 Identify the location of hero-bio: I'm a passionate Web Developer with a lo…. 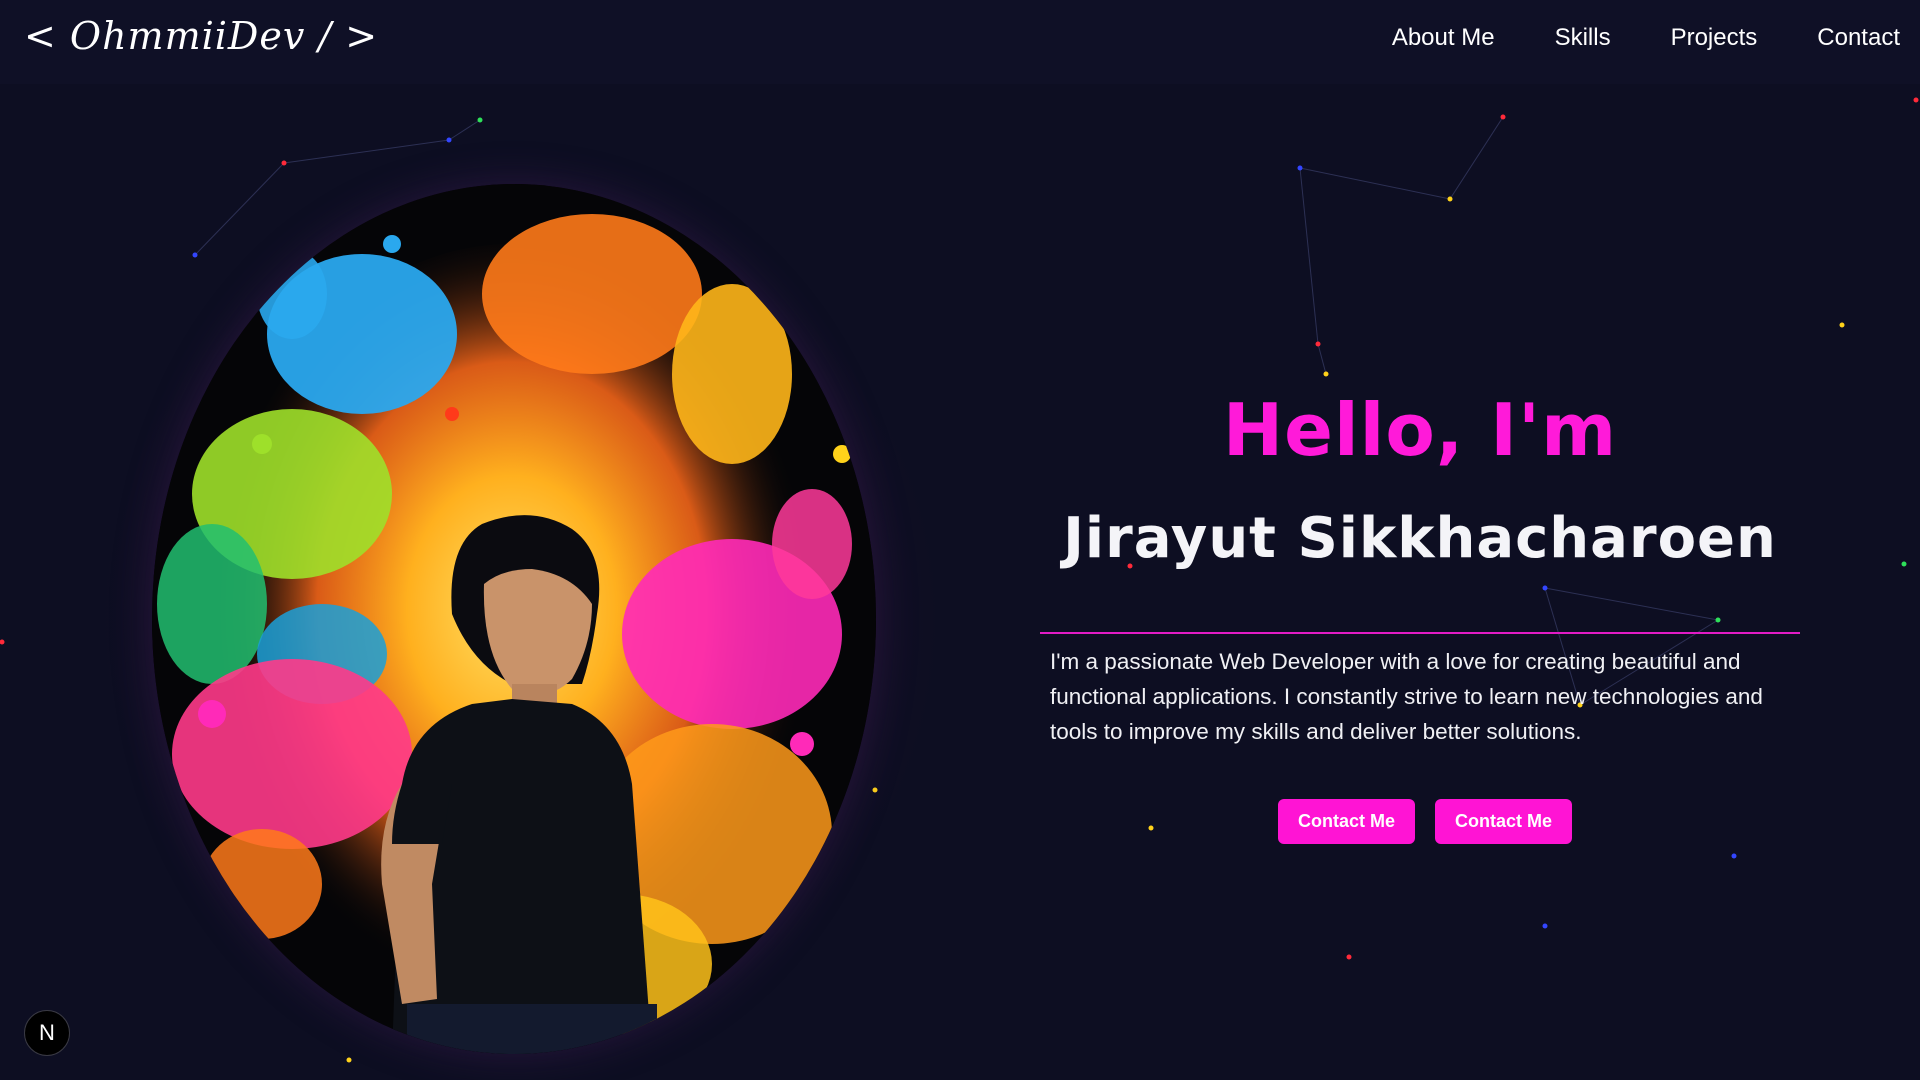
(1406, 696).